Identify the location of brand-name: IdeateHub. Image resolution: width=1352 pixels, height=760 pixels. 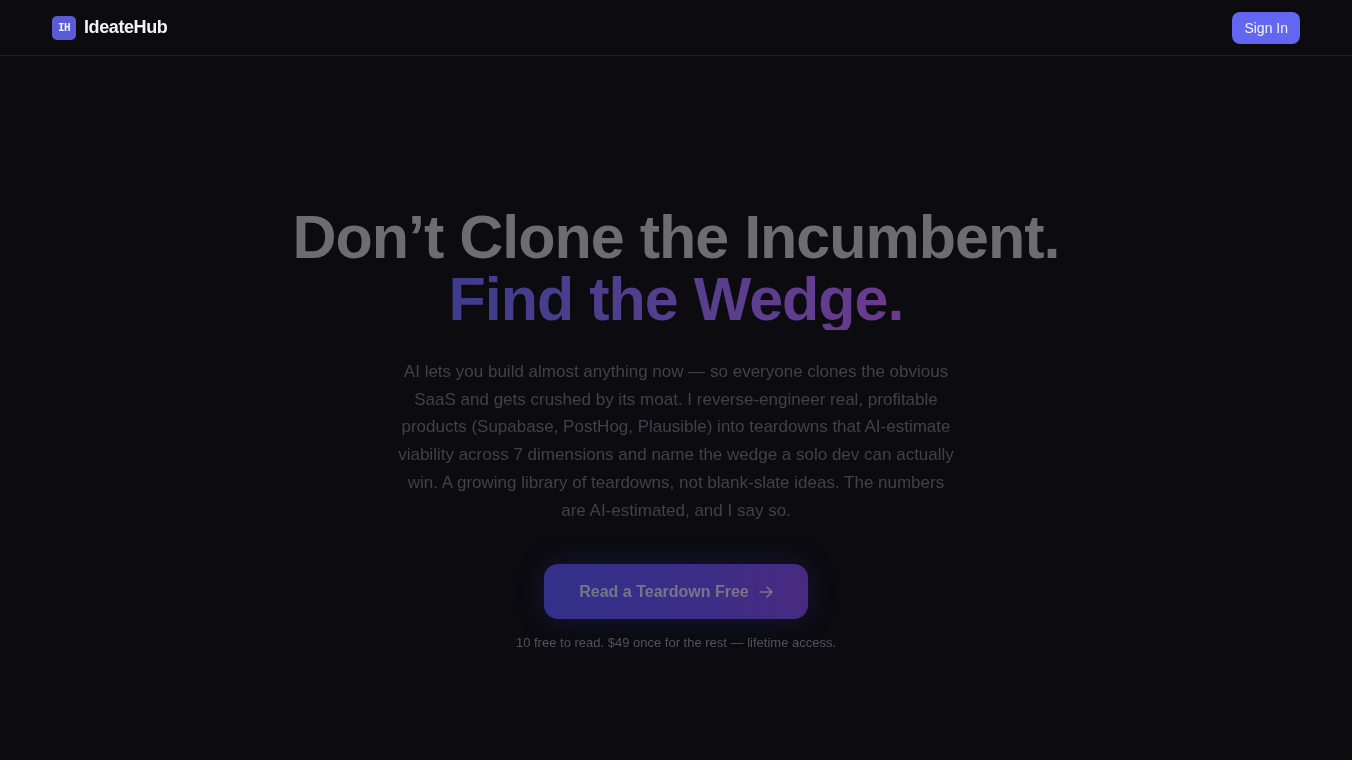
(126, 27).